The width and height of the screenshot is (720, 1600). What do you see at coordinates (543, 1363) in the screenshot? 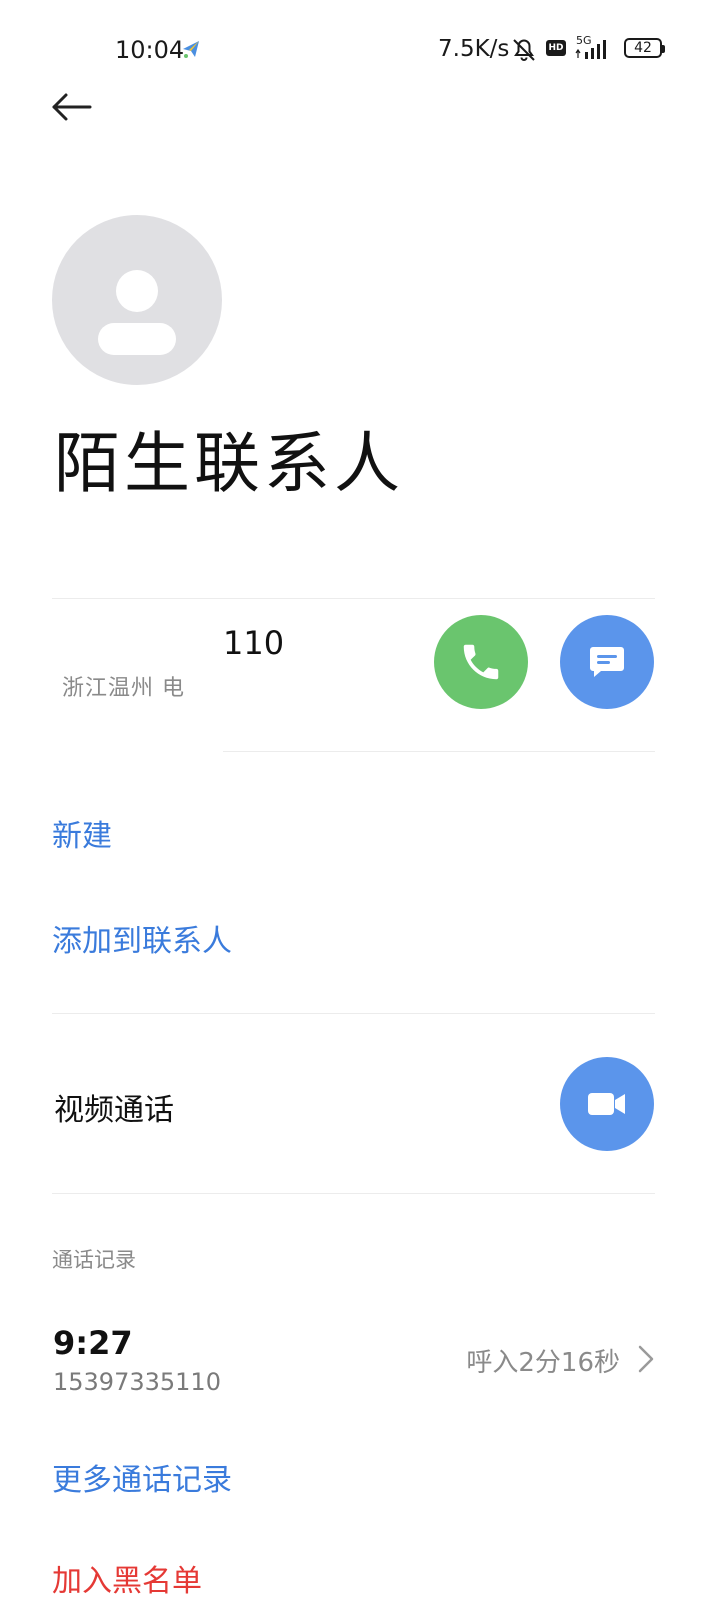
I see `call-log-detail: 呼入2分16秒` at bounding box center [543, 1363].